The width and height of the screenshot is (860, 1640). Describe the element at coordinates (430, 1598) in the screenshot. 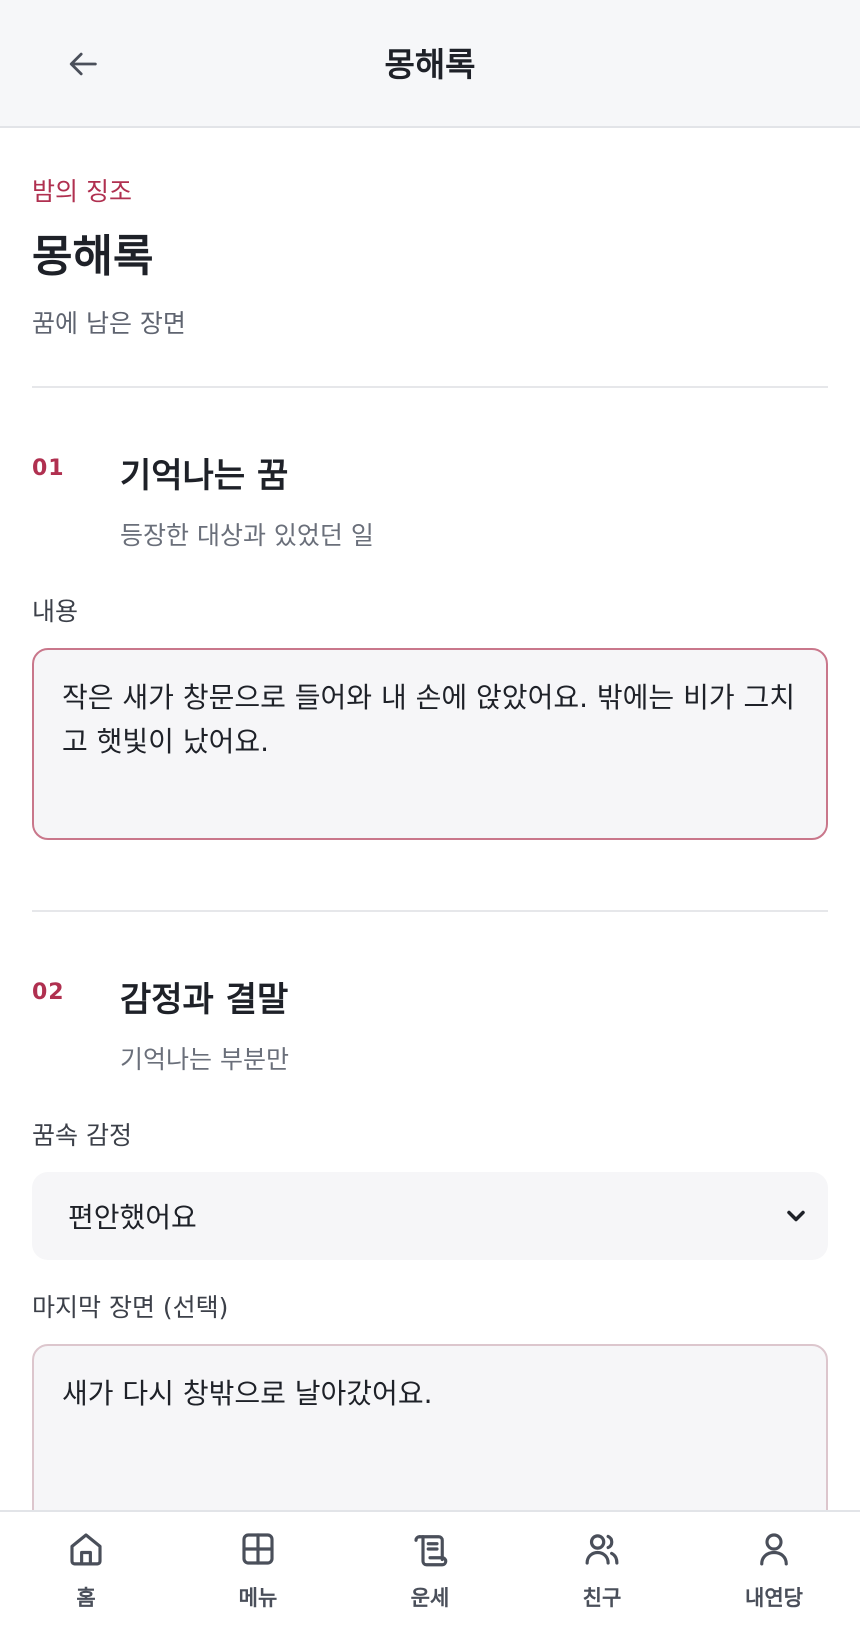

I see `nav-label-fortune: 운세` at that location.